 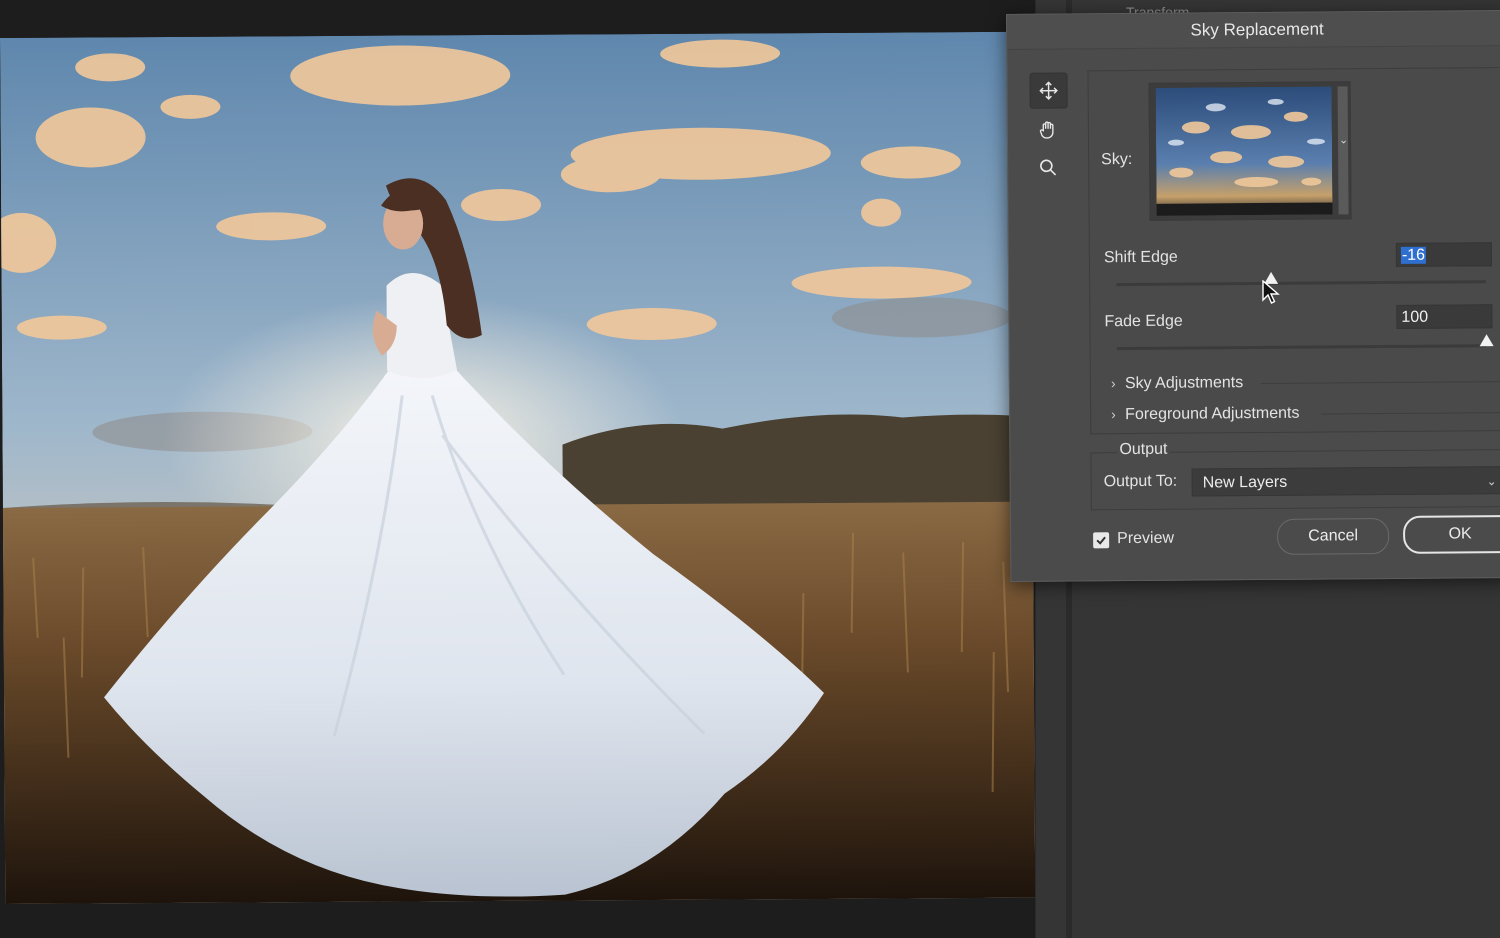 I want to click on sky-adjustments-toggle: › Sky Adjustments, so click(x=1177, y=383).